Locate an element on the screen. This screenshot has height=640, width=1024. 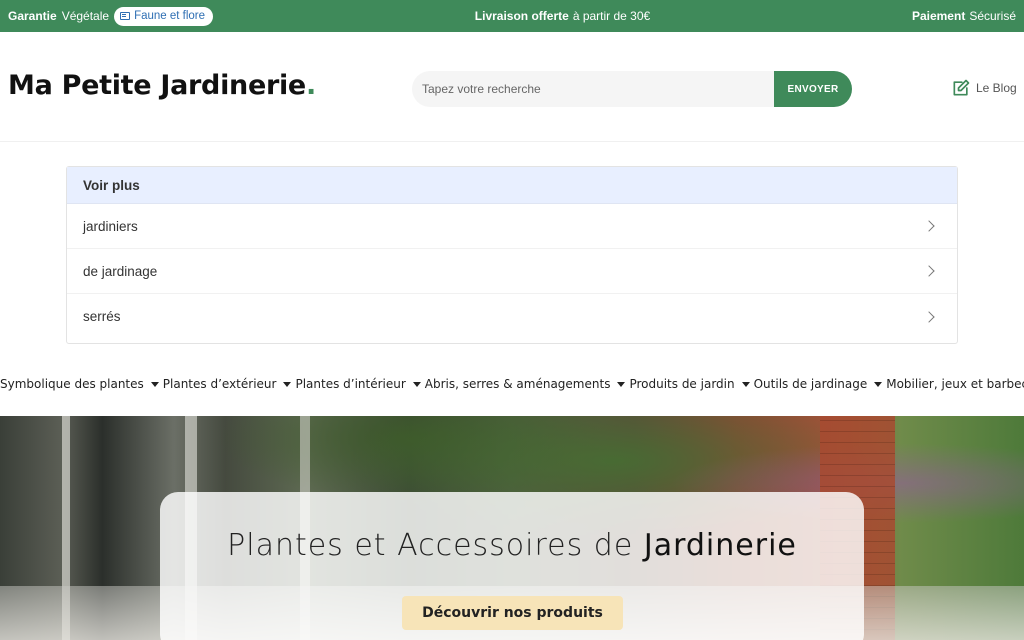
shipping-bold: Livraison offerte is located at coordinates (521, 16).